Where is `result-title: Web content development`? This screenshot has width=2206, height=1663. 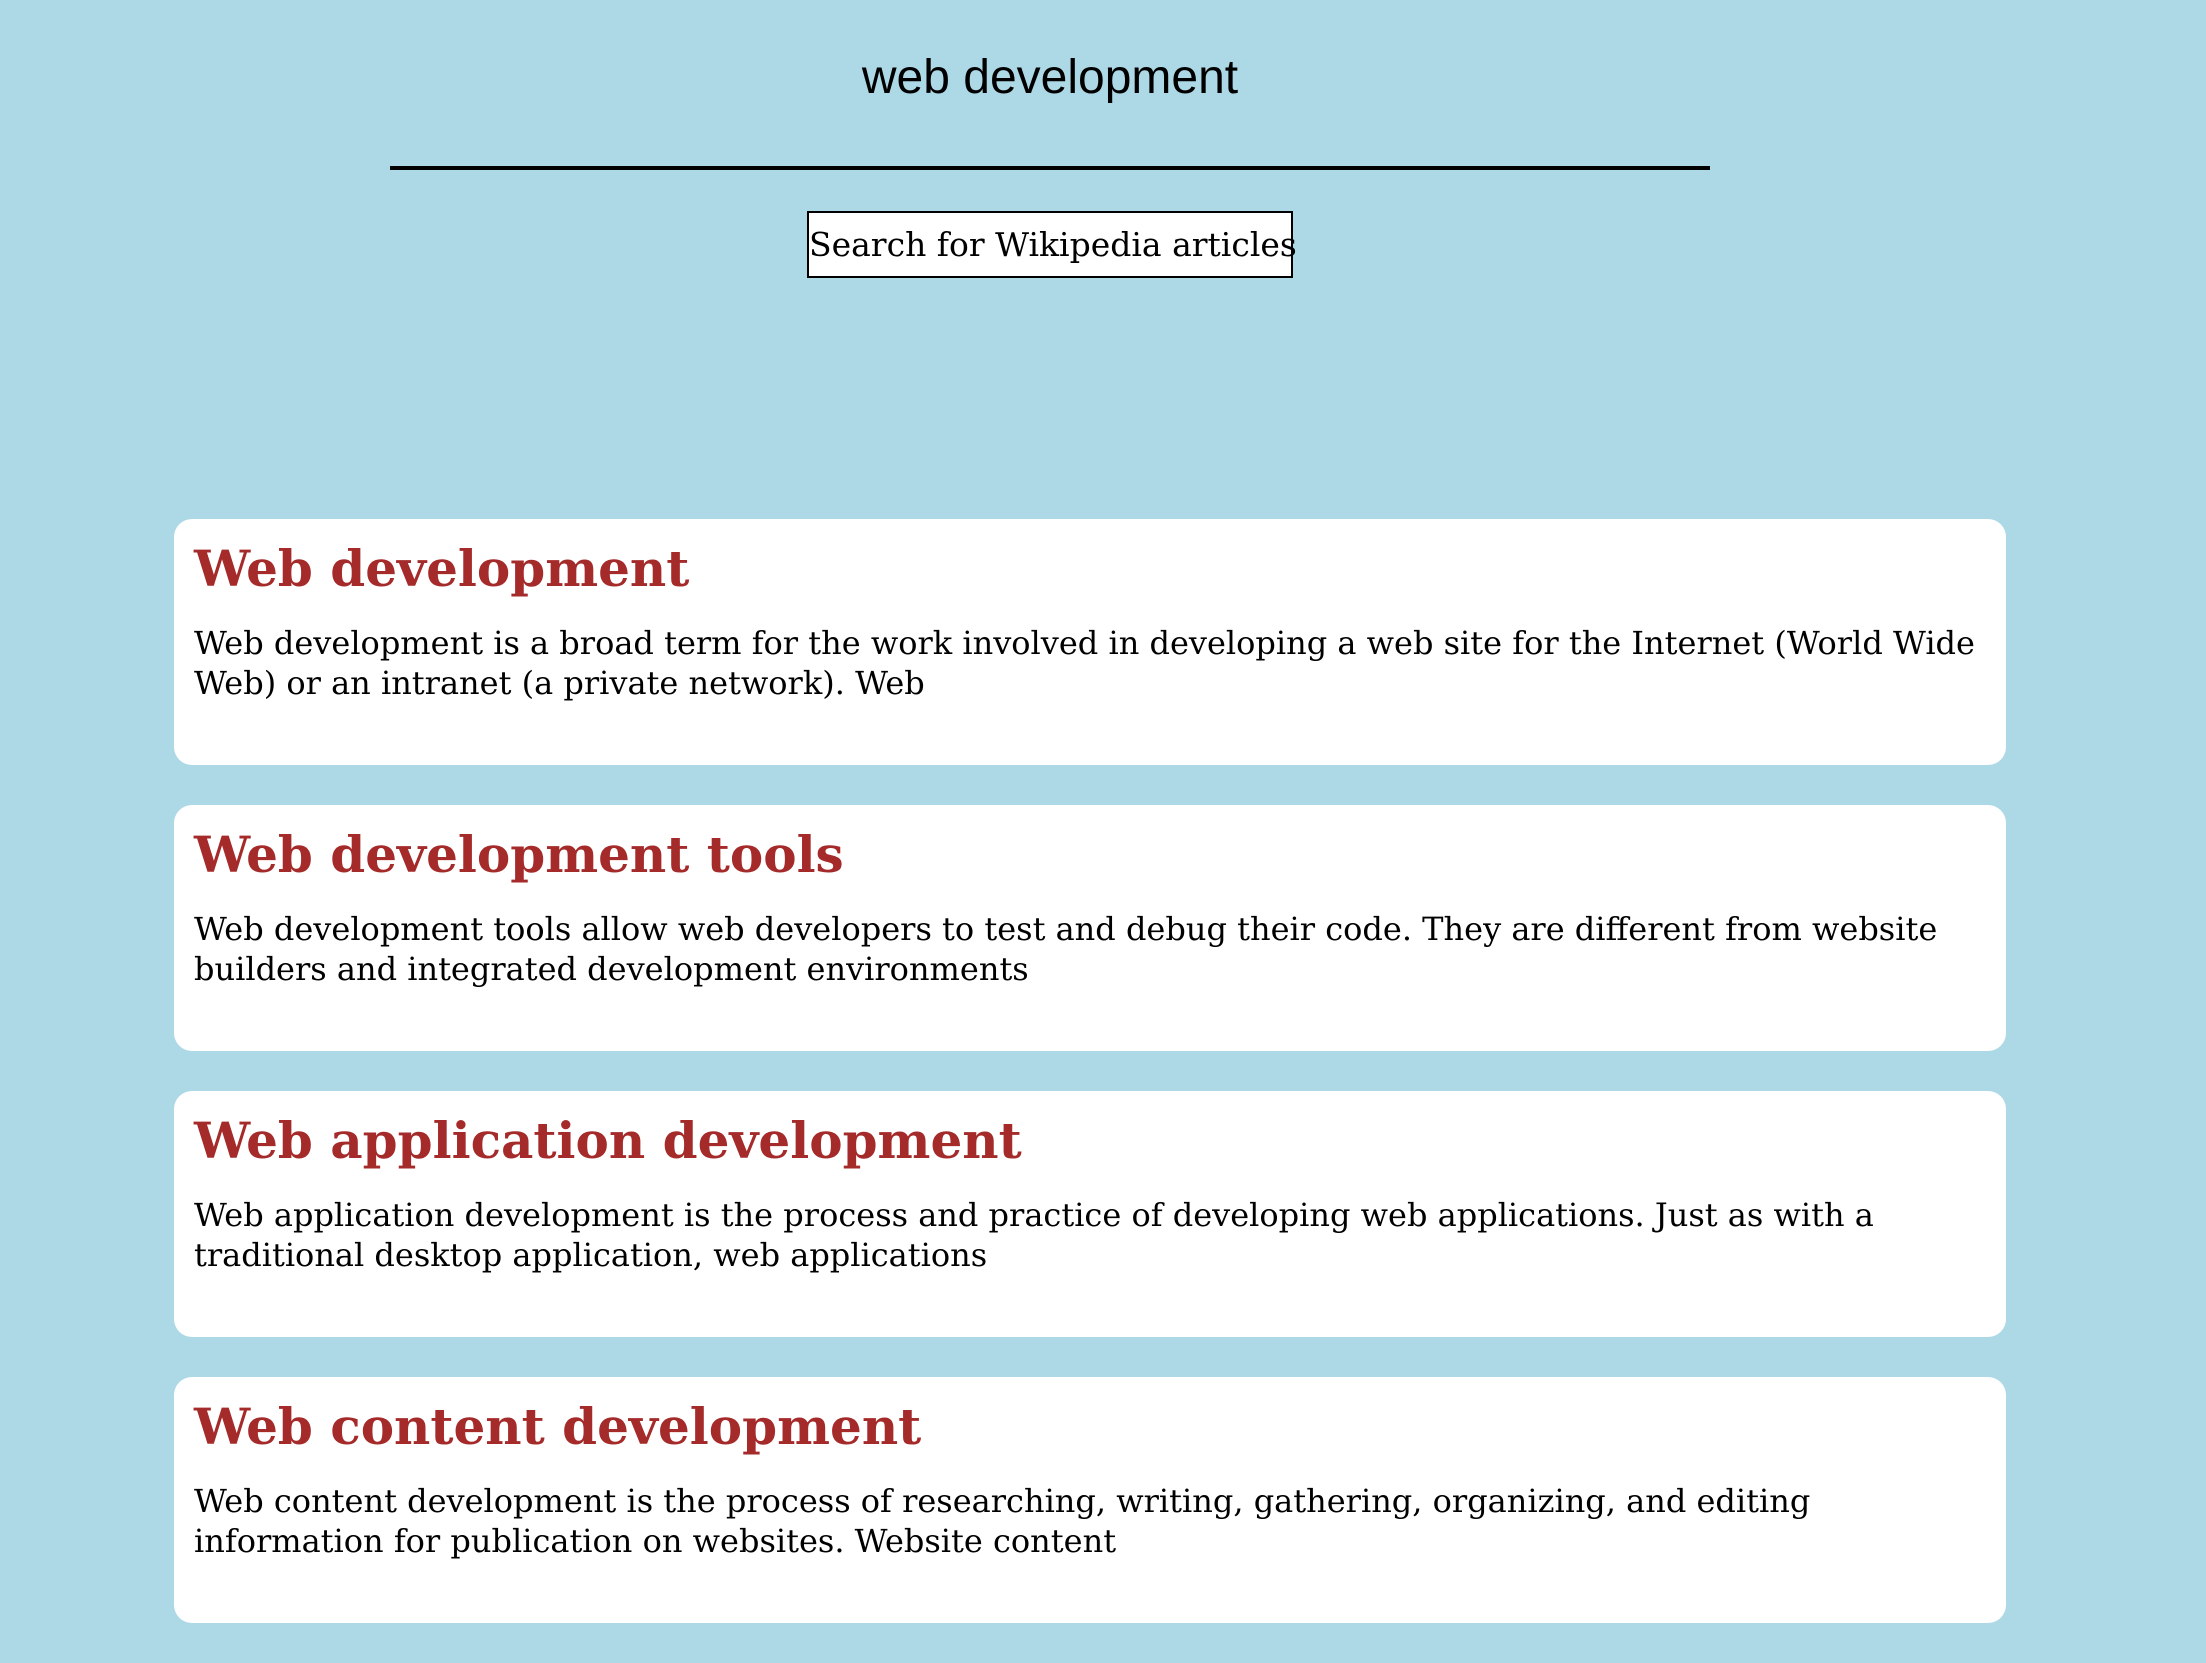 result-title: Web content development is located at coordinates (1090, 1427).